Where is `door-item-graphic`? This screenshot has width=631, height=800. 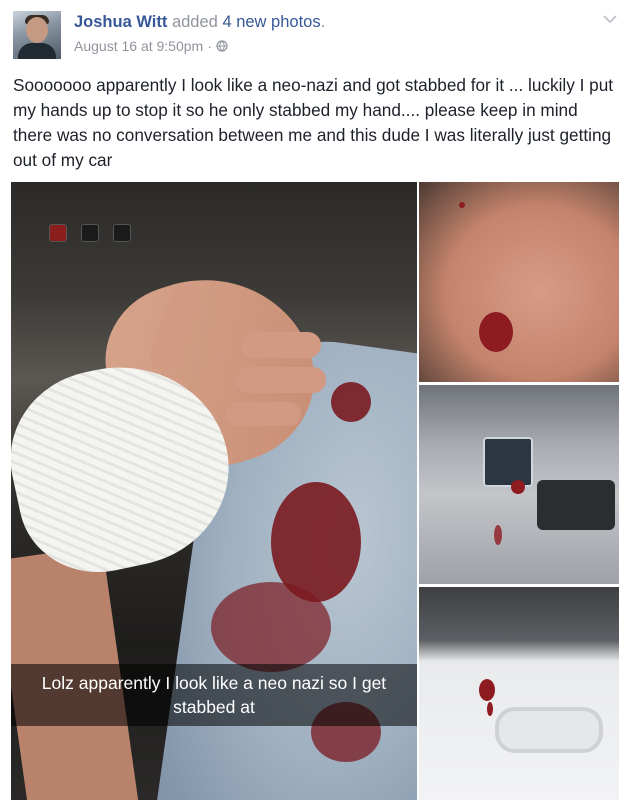 door-item-graphic is located at coordinates (508, 462).